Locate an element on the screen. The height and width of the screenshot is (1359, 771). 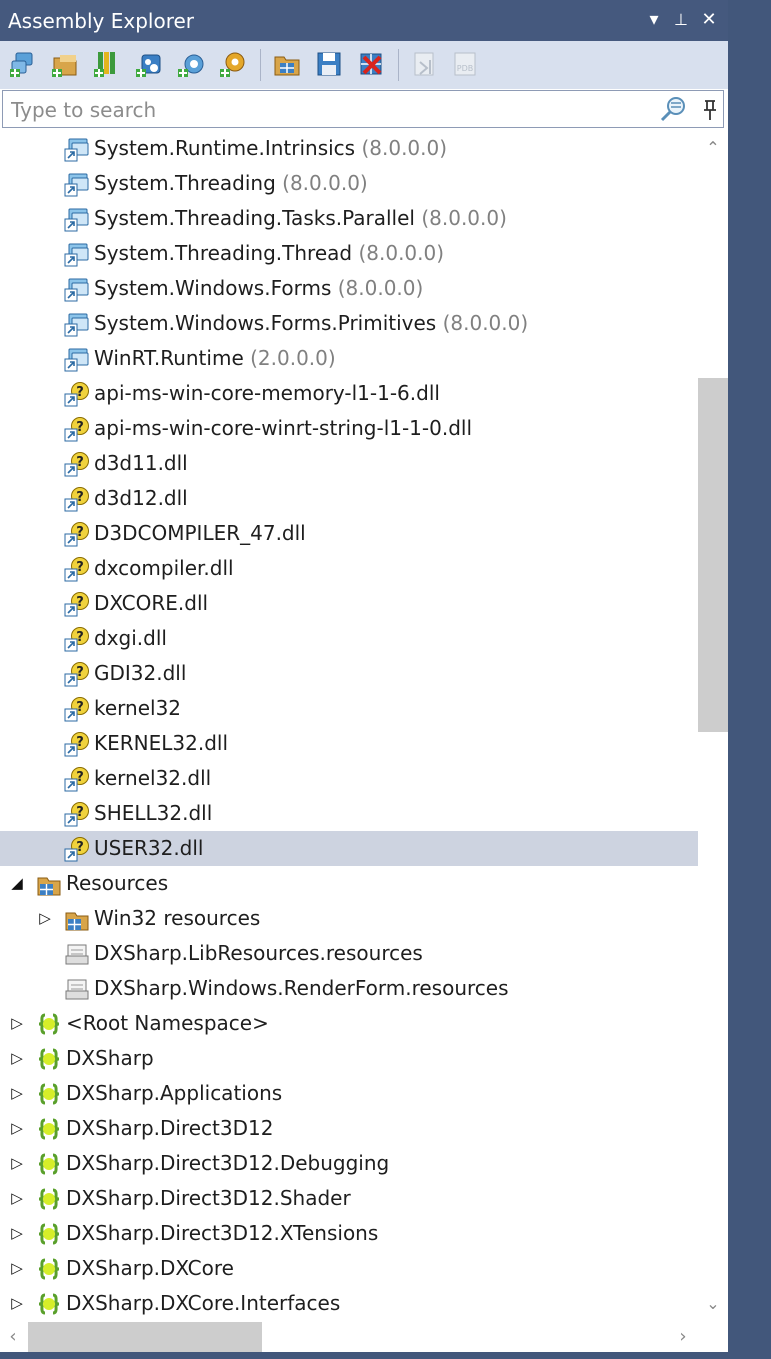
tree-item-label: DXCORE.dll is located at coordinates (151, 603).